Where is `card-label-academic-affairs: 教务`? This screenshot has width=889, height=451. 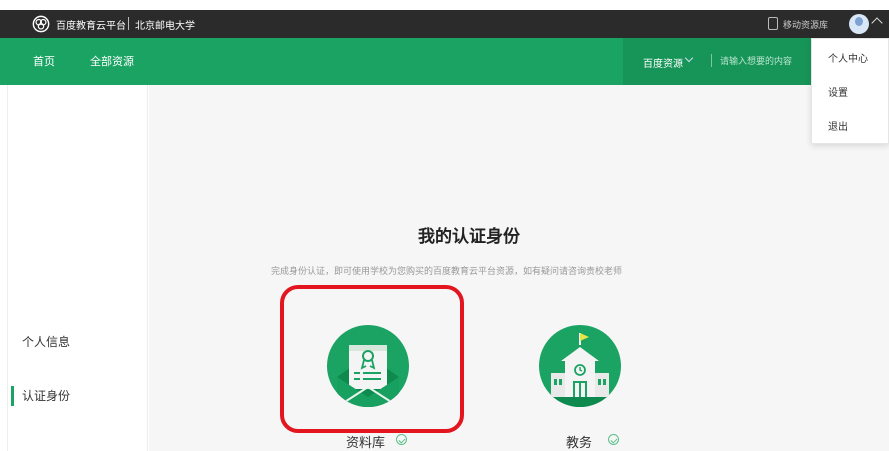
card-label-academic-affairs: 教务 is located at coordinates (579, 441).